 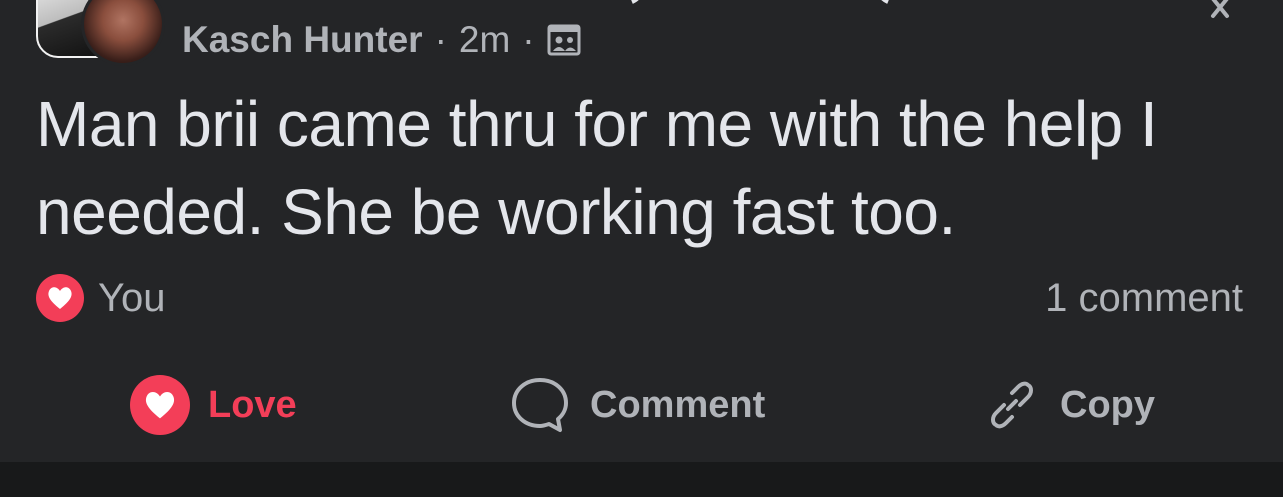 What do you see at coordinates (302, 40) in the screenshot?
I see `author-name: Kasch Hunter` at bounding box center [302, 40].